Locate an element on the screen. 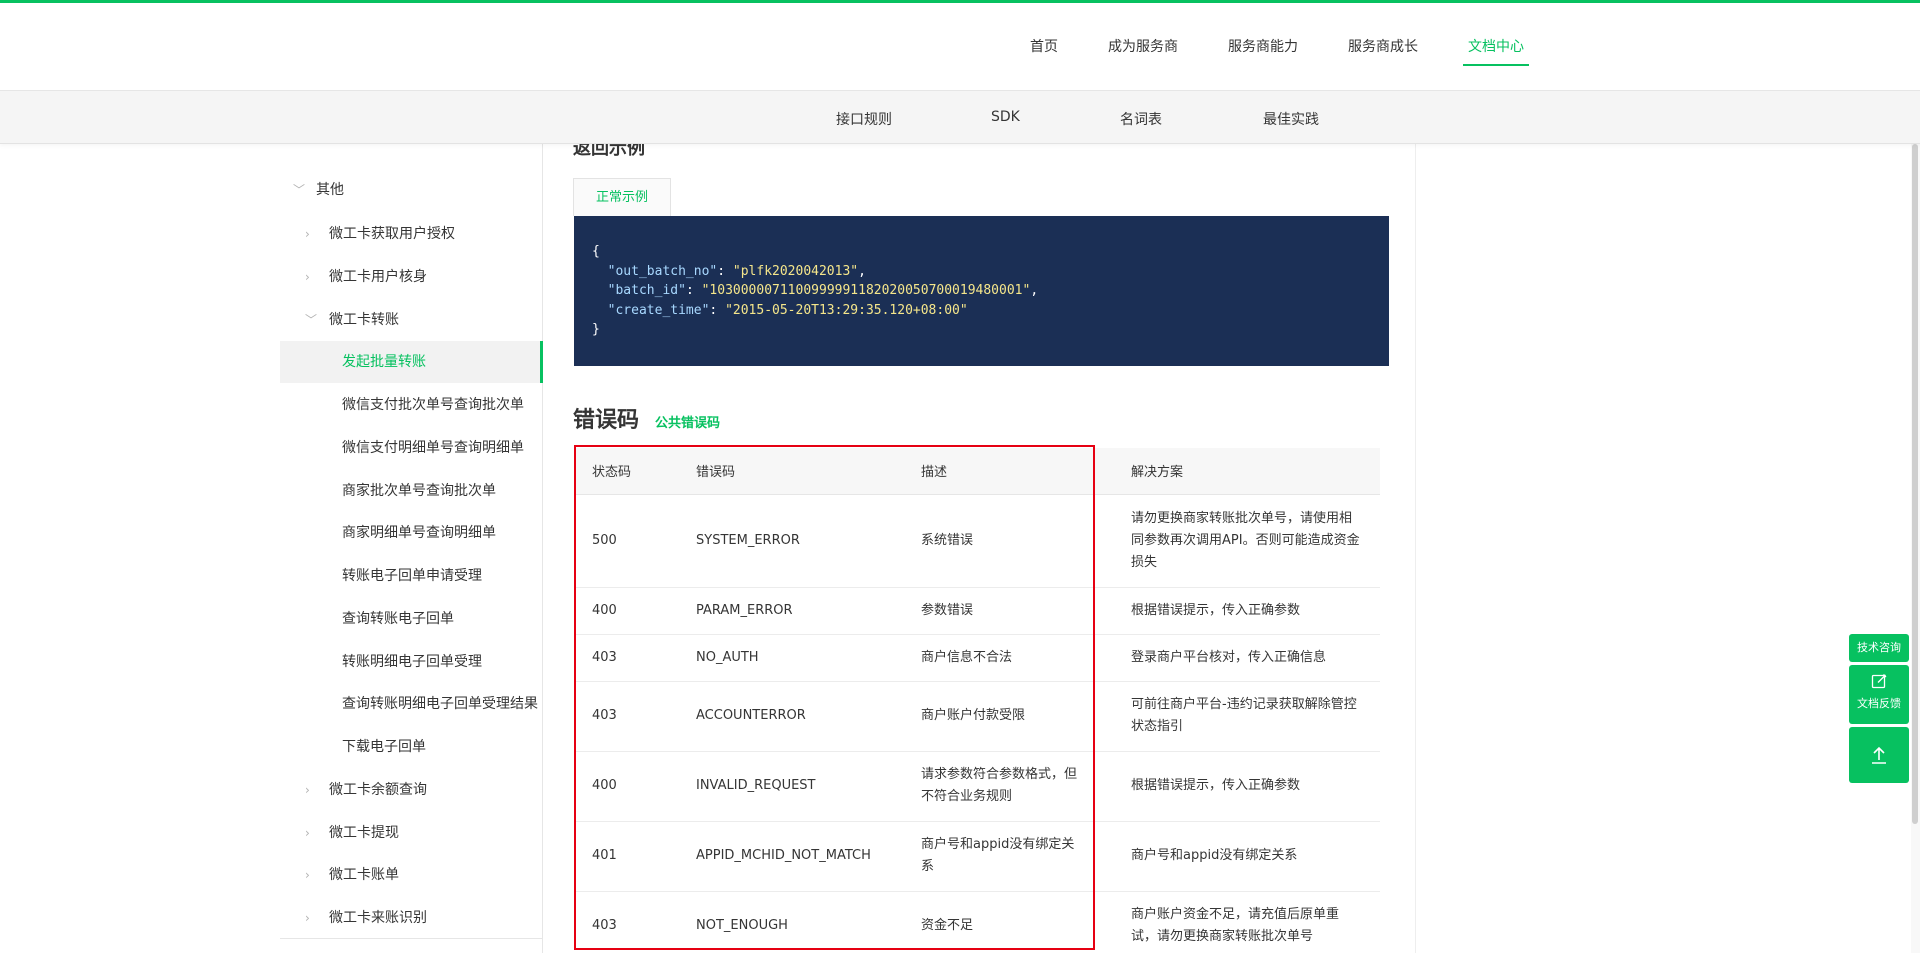 Image resolution: width=1920 pixels, height=953 pixels. edit-icon is located at coordinates (1879, 681).